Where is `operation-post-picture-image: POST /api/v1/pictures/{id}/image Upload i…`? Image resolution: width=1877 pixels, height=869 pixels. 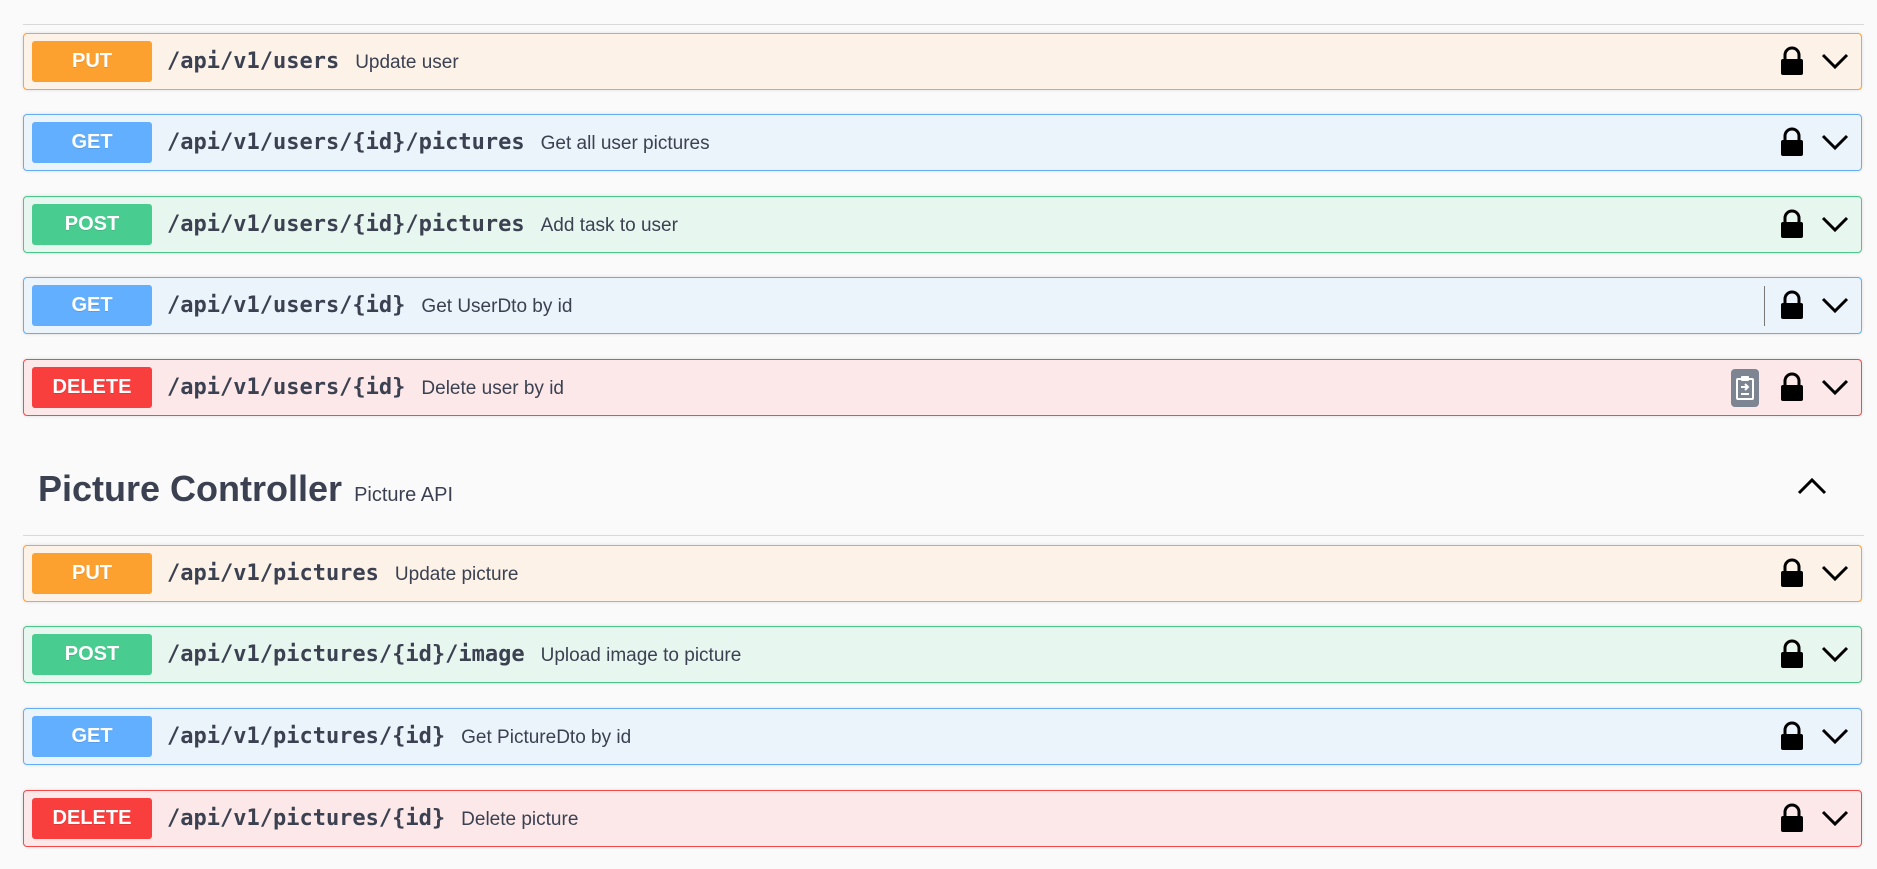
operation-post-picture-image: POST /api/v1/pictures/{id}/image Upload i… is located at coordinates (942, 654).